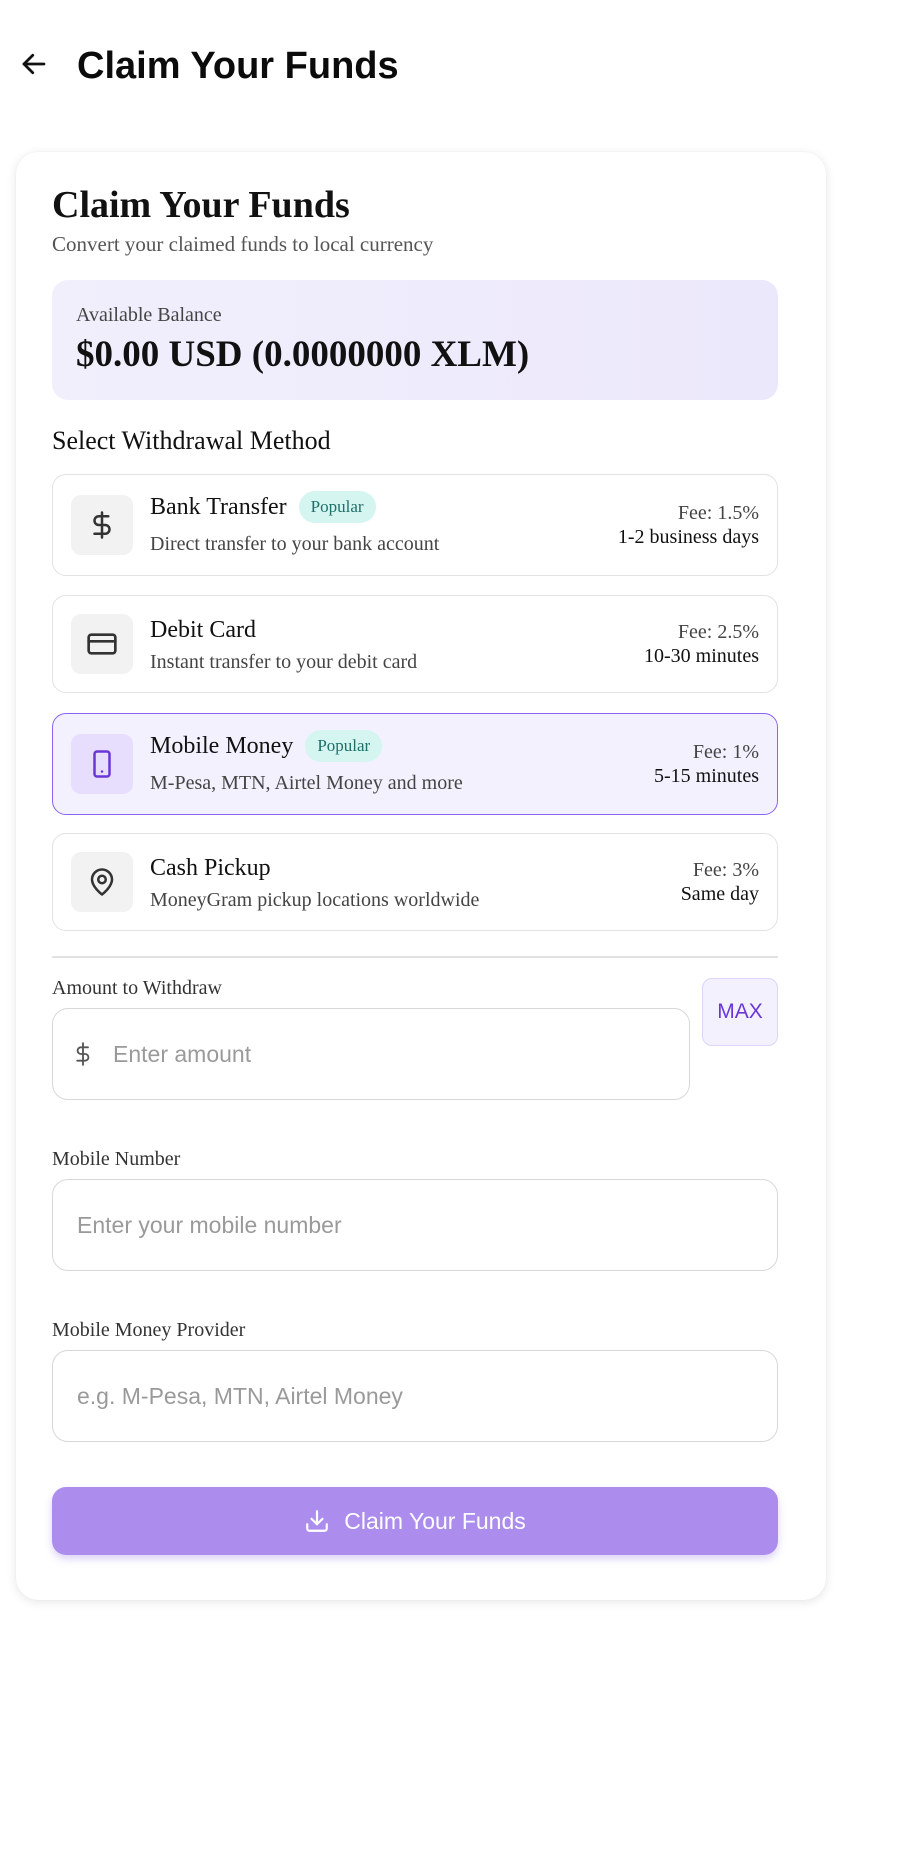 The width and height of the screenshot is (900, 1870). Describe the element at coordinates (137, 988) in the screenshot. I see `amount-label: Amount to Withdraw` at that location.